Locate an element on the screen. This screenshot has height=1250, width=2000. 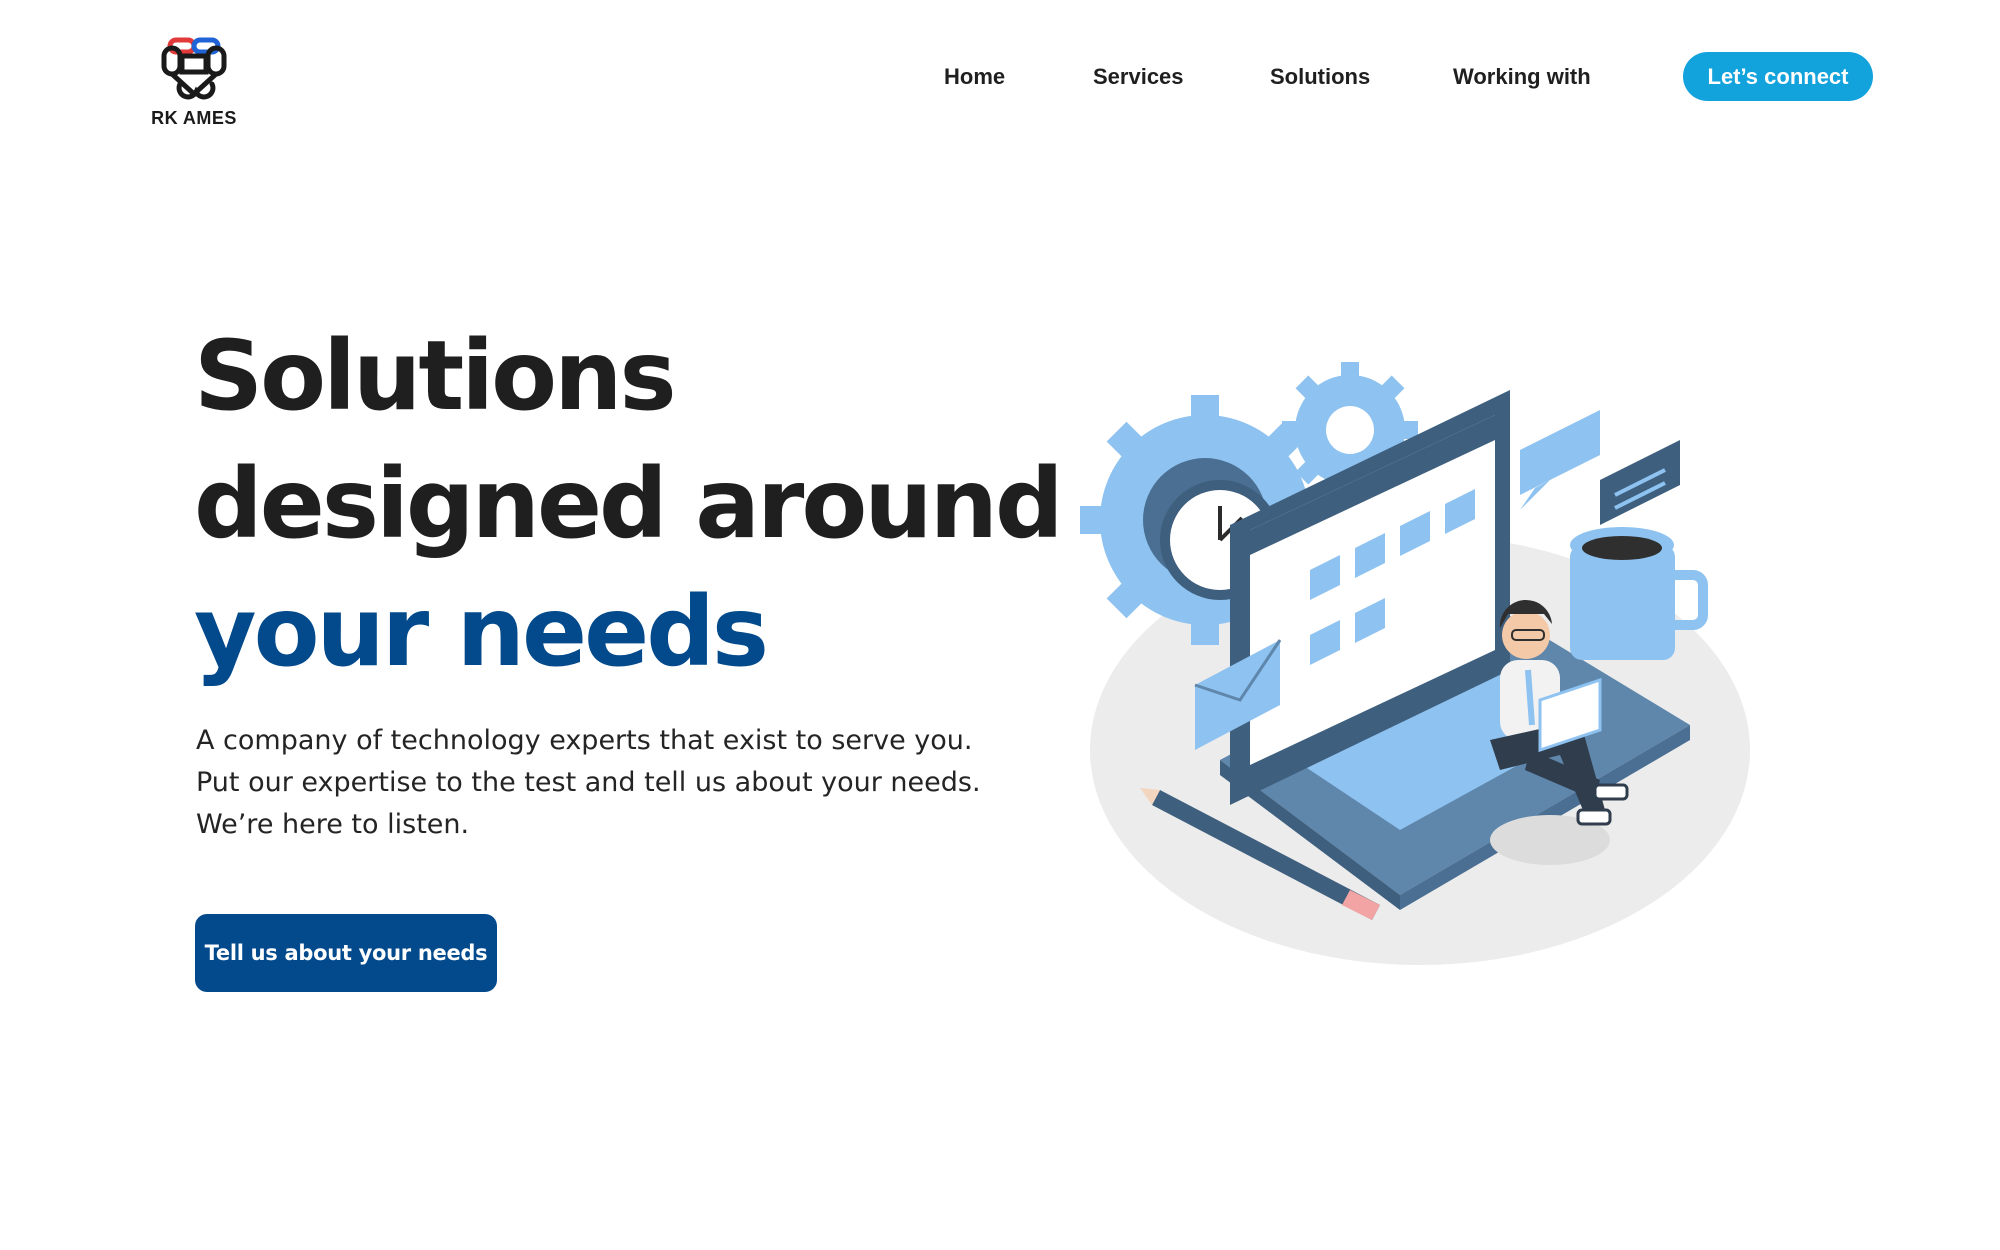
lets-connect-button: Let’s connect is located at coordinates (1778, 76).